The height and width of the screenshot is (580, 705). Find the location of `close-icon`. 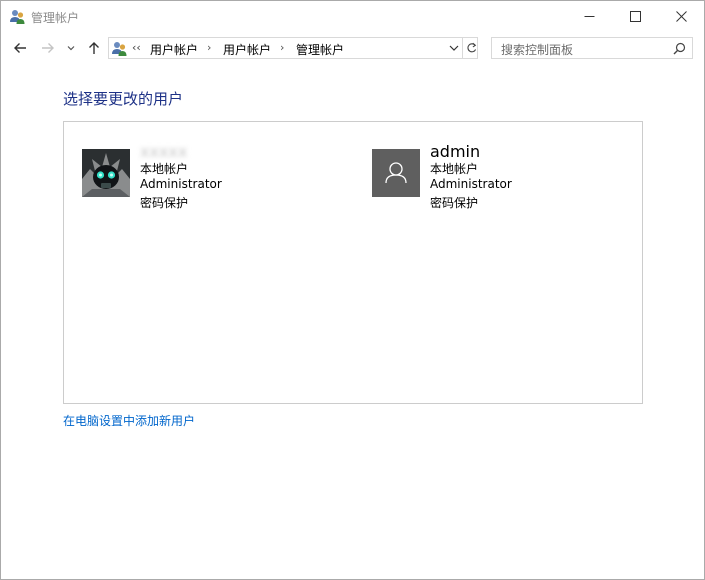

close-icon is located at coordinates (681, 16).